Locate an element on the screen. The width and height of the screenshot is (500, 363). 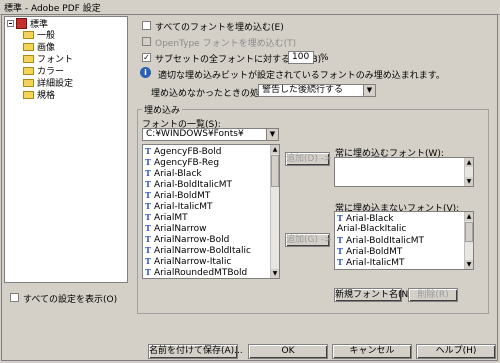
tree-item-images: 画像 is located at coordinates (39, 48).